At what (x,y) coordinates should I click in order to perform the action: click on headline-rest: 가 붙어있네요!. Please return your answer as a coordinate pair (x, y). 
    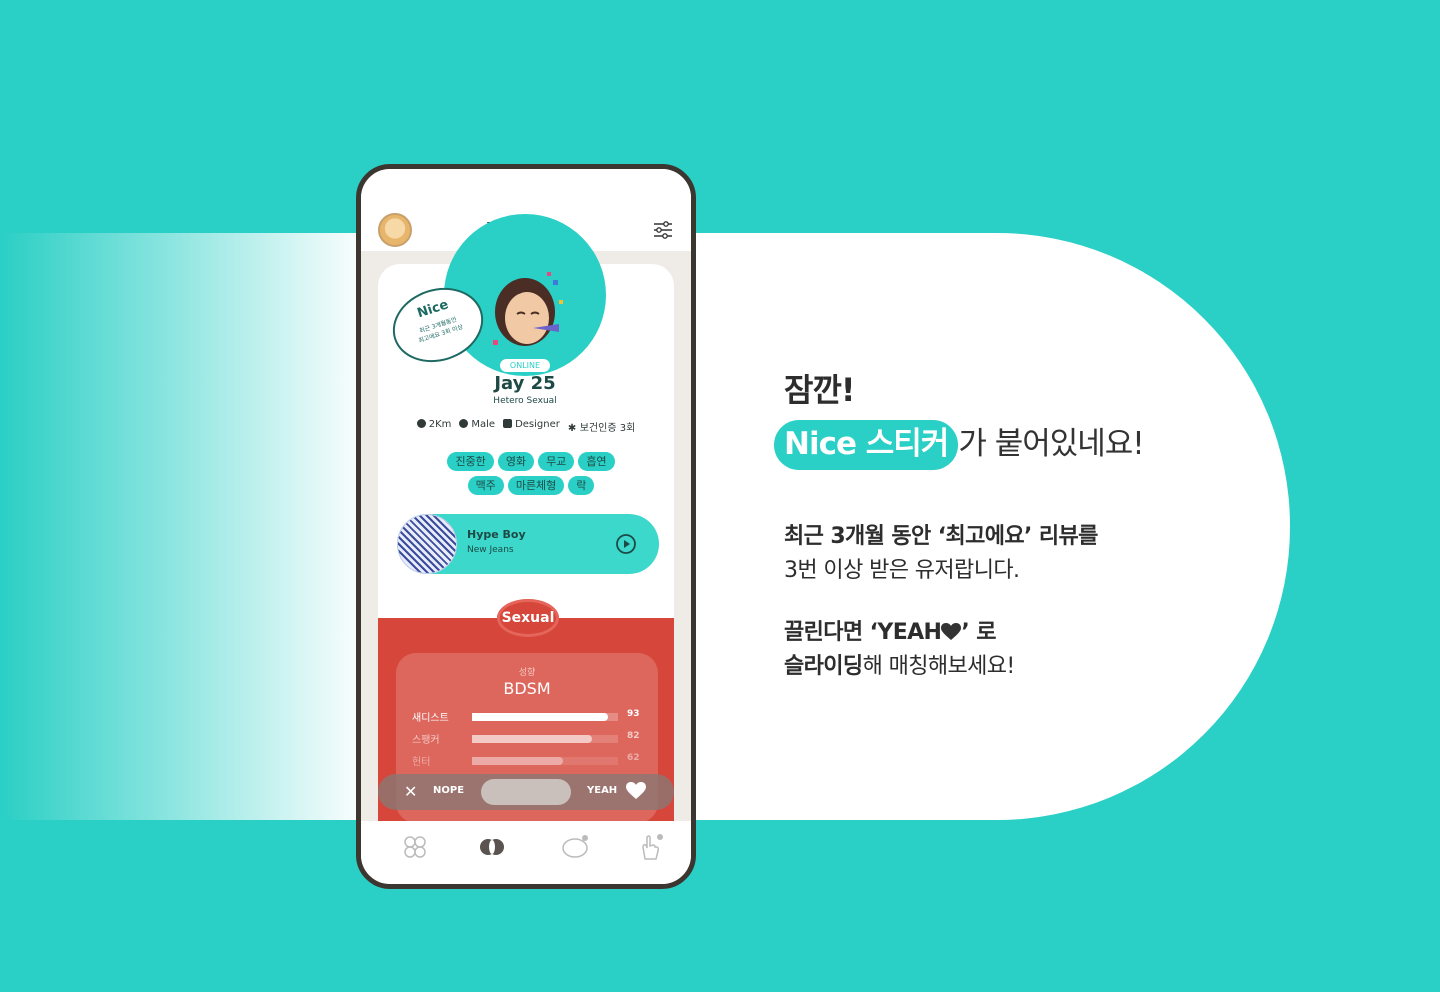
    Looking at the image, I should click on (1051, 444).